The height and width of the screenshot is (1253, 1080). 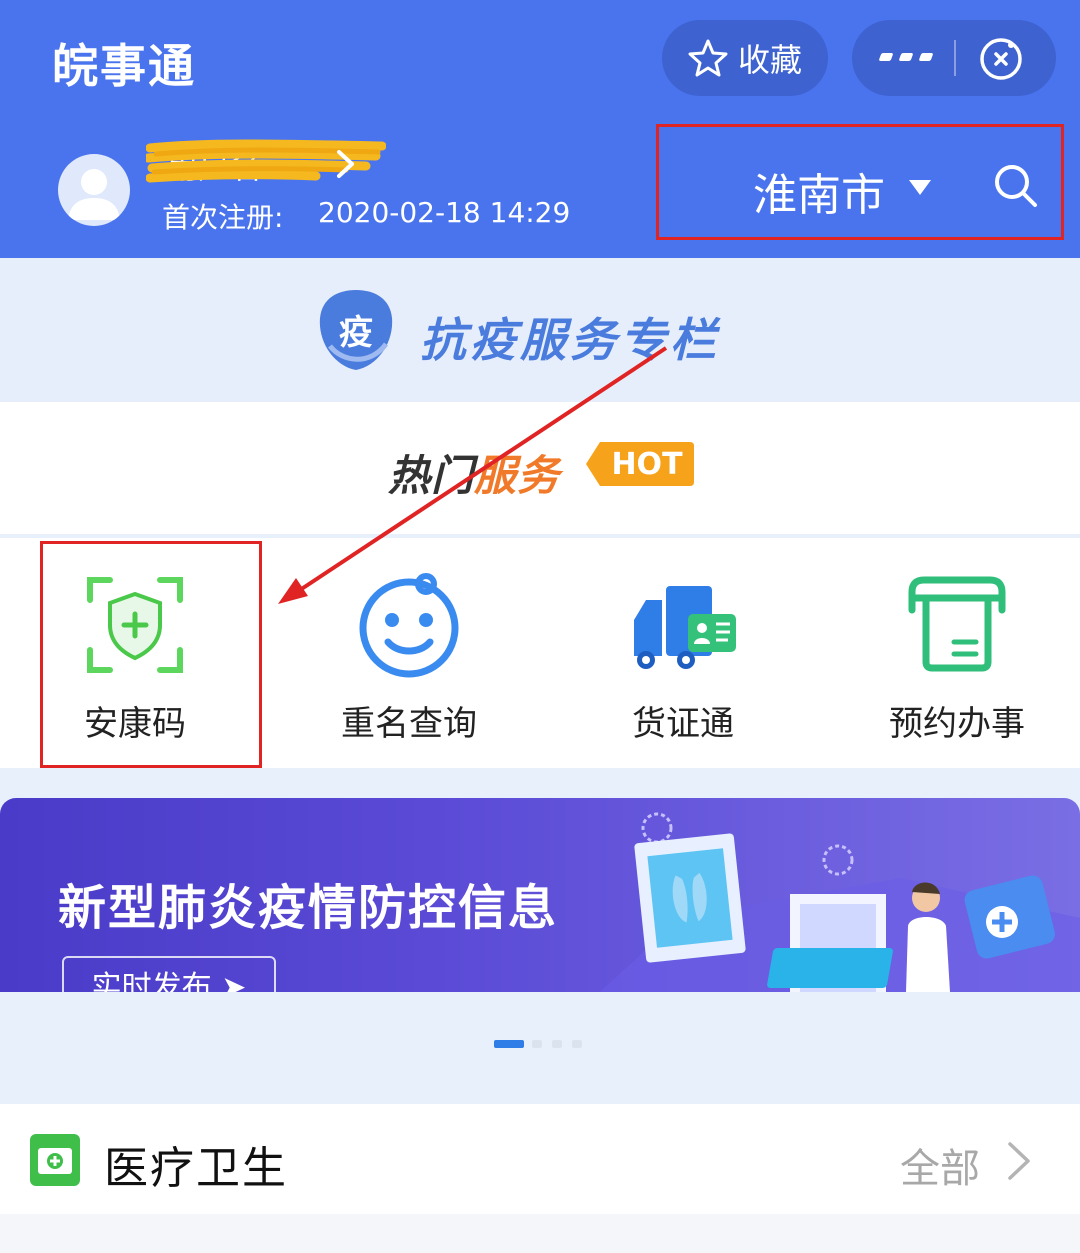 What do you see at coordinates (151, 654) in the screenshot?
I see `annotation-highlight-box` at bounding box center [151, 654].